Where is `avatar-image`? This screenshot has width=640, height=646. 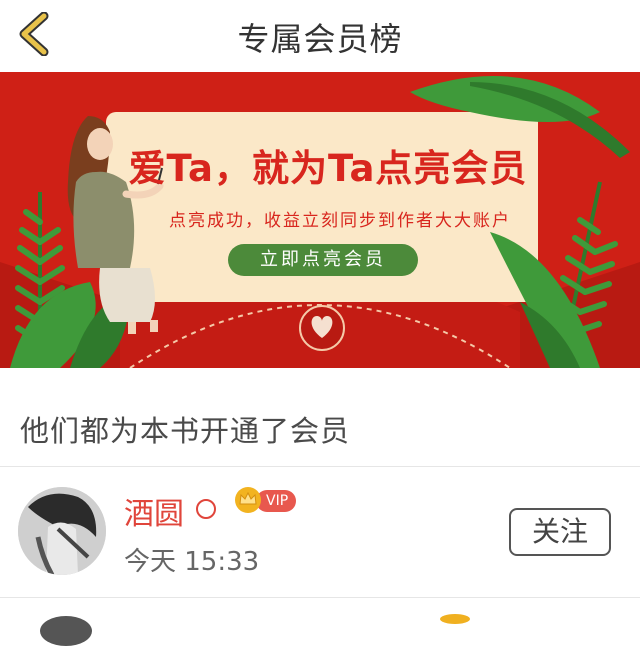
avatar-image is located at coordinates (62, 531).